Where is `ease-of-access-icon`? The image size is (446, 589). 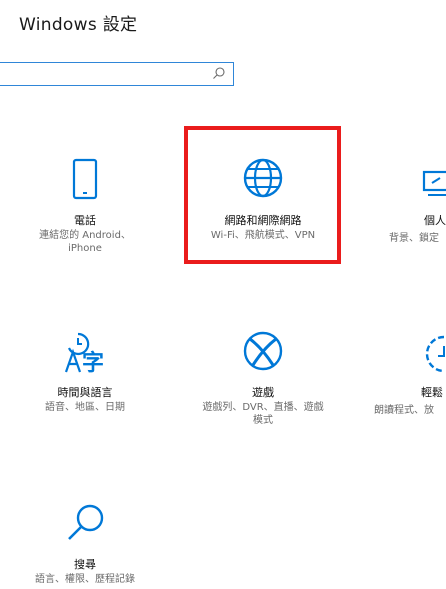
ease-of-access-icon is located at coordinates (435, 354).